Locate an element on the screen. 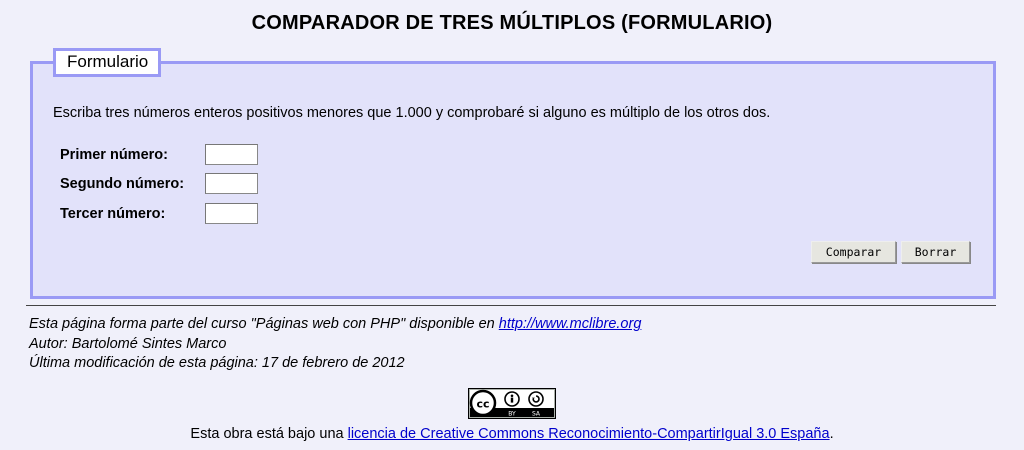  reset-button: Borrar is located at coordinates (935, 252).